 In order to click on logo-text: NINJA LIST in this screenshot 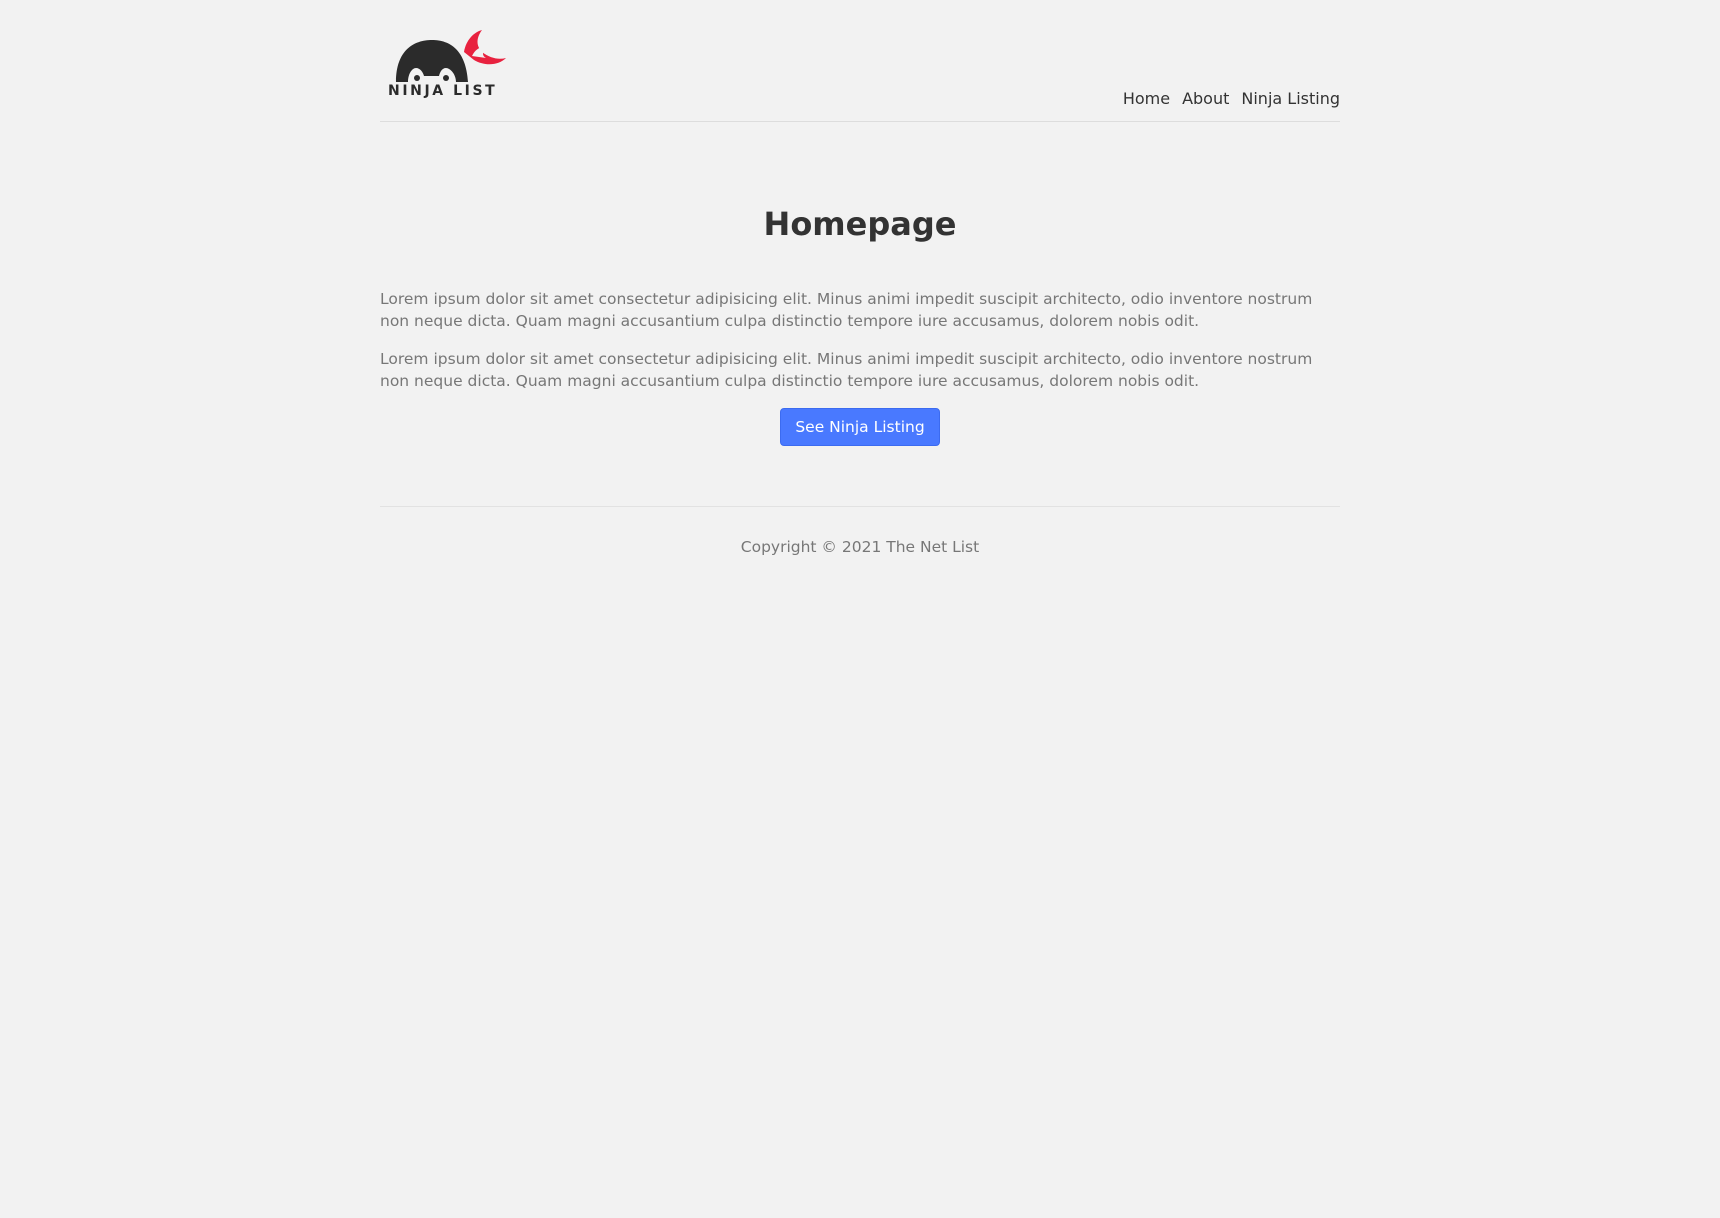, I will do `click(443, 91)`.